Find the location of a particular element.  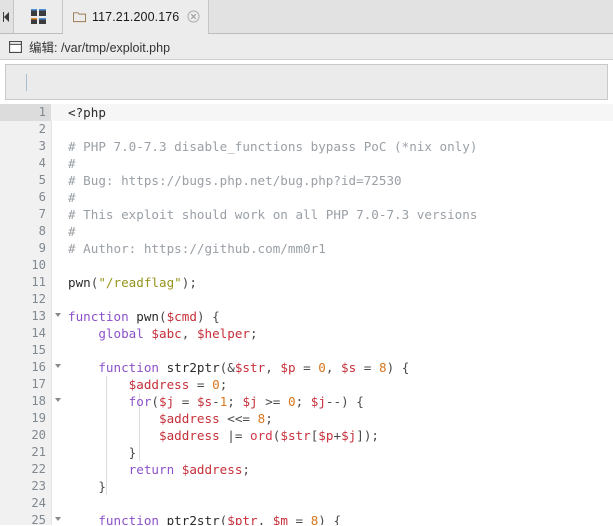

line-number: 13 is located at coordinates (30, 316).